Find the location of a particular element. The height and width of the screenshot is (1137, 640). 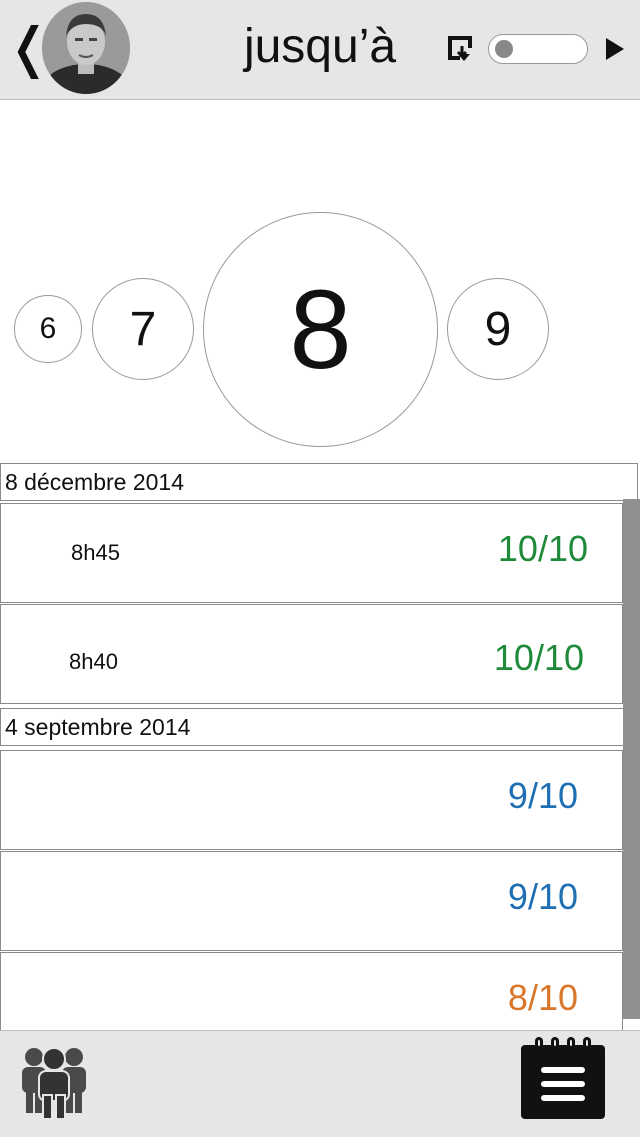

entry-time: 8h45 is located at coordinates (95, 552).